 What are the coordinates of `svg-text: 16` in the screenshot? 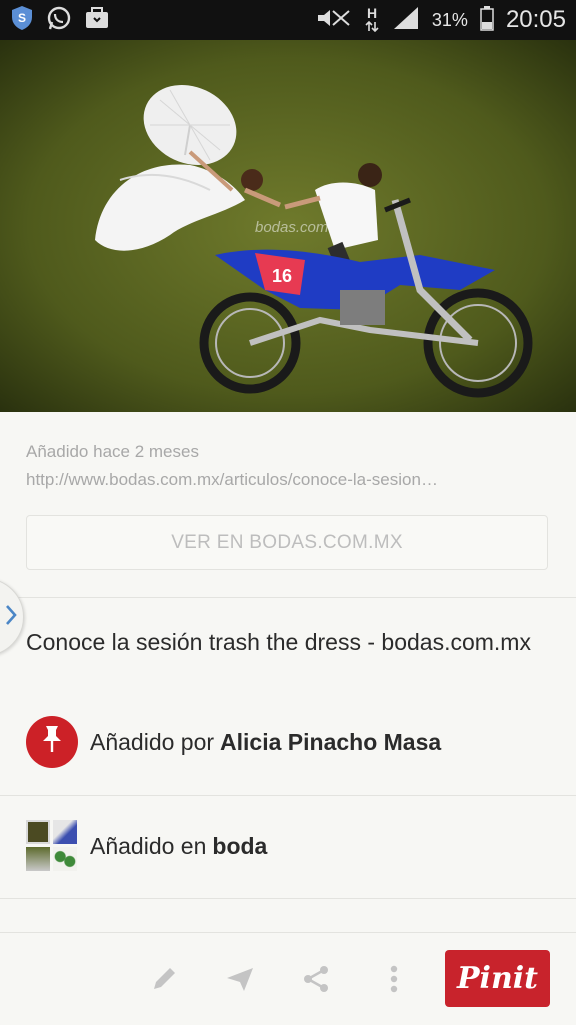 It's located at (282, 276).